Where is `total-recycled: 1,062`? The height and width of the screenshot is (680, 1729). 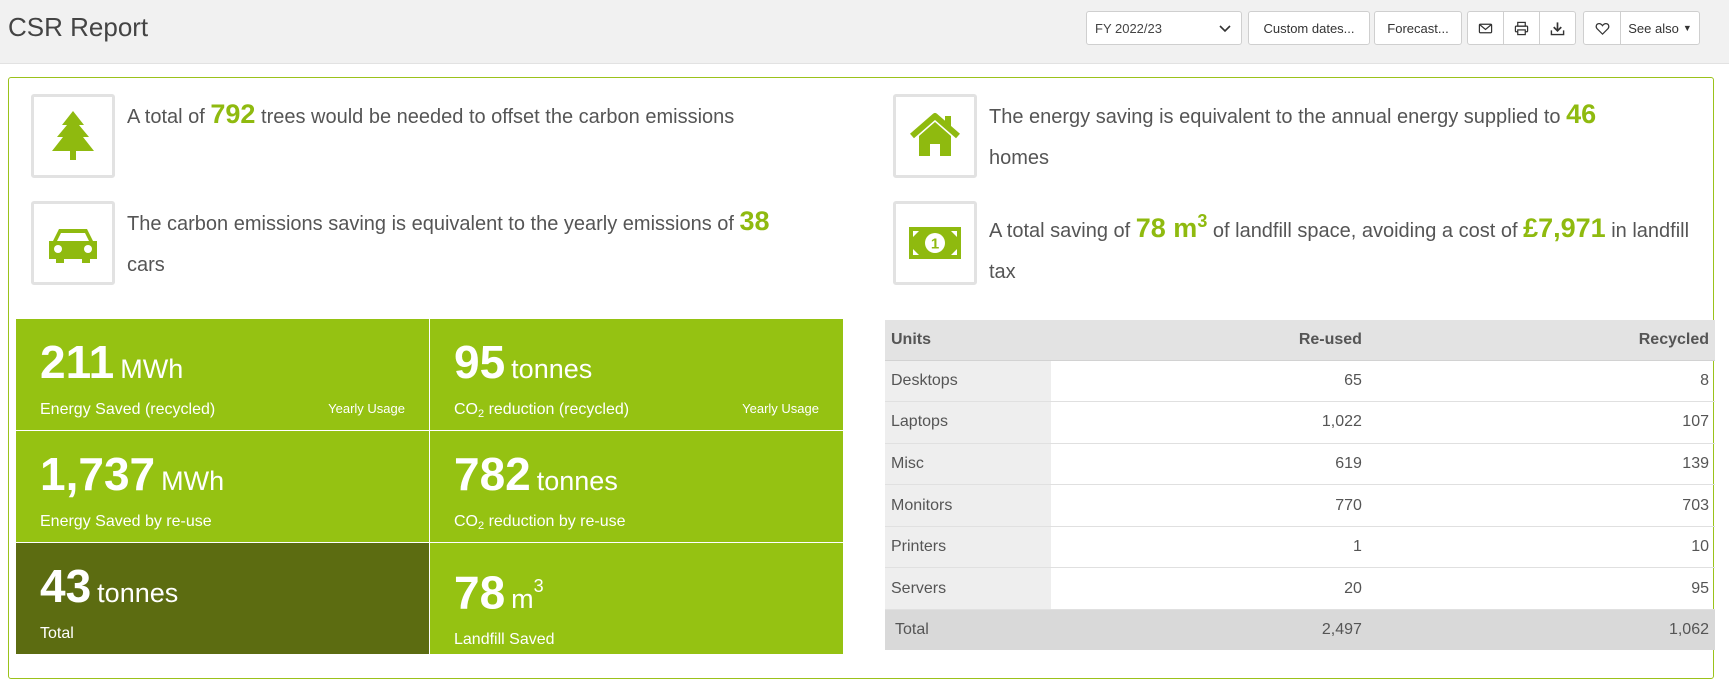 total-recycled: 1,062 is located at coordinates (1541, 629).